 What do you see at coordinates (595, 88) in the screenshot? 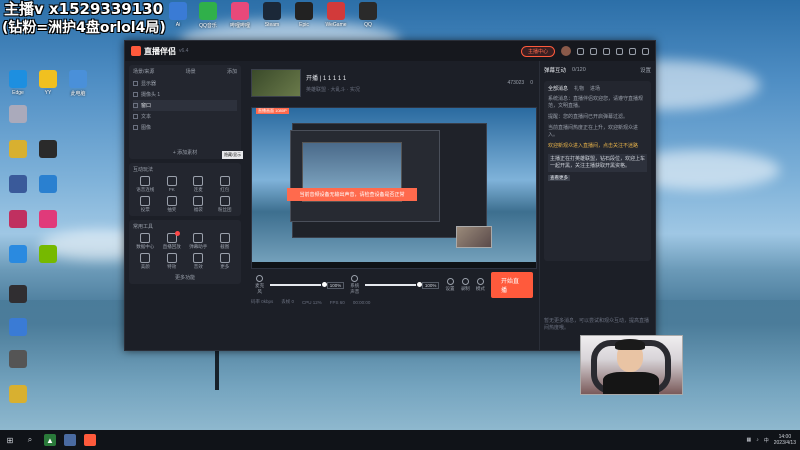
I see `tab-entries: 进场` at bounding box center [595, 88].